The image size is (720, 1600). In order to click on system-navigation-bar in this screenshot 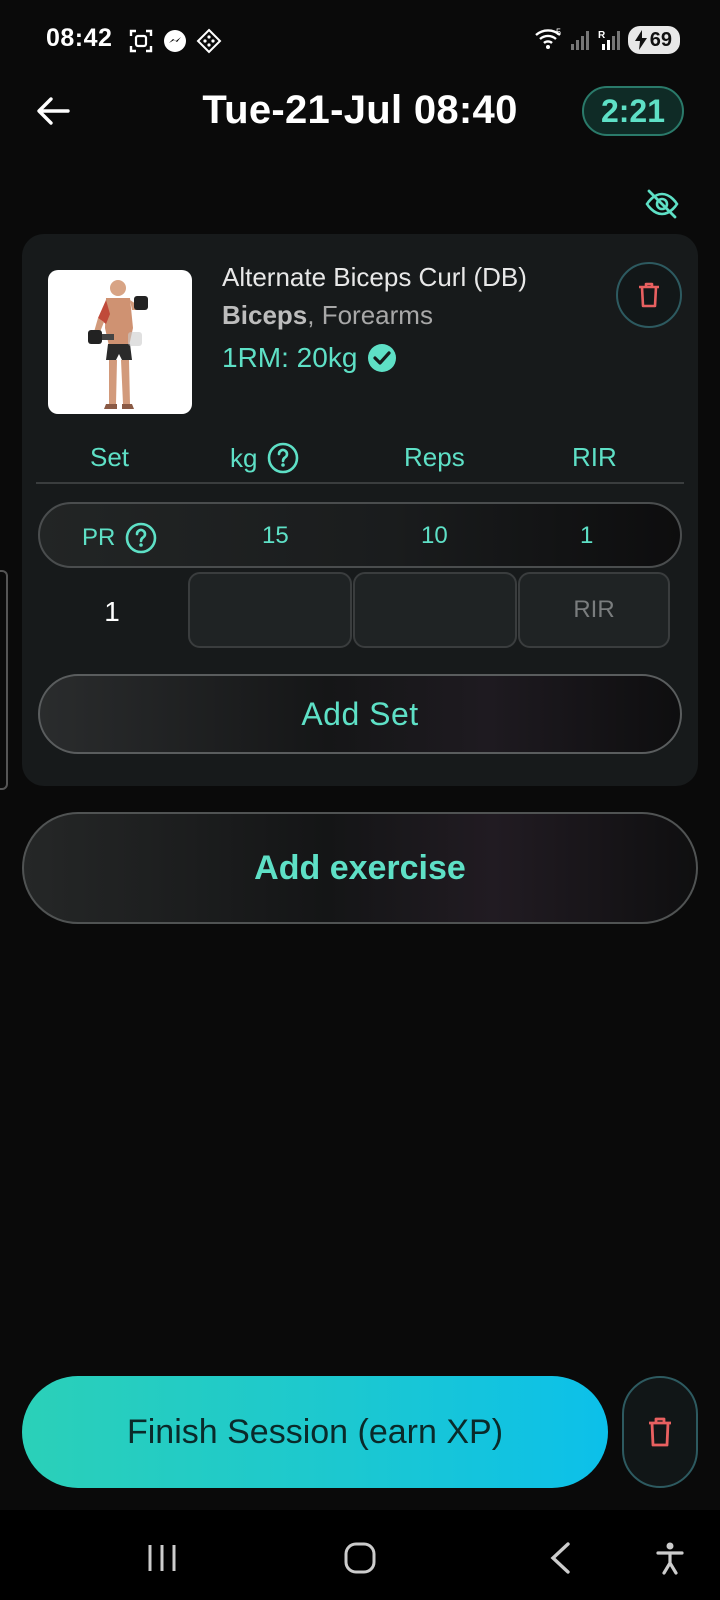, I will do `click(360, 1555)`.